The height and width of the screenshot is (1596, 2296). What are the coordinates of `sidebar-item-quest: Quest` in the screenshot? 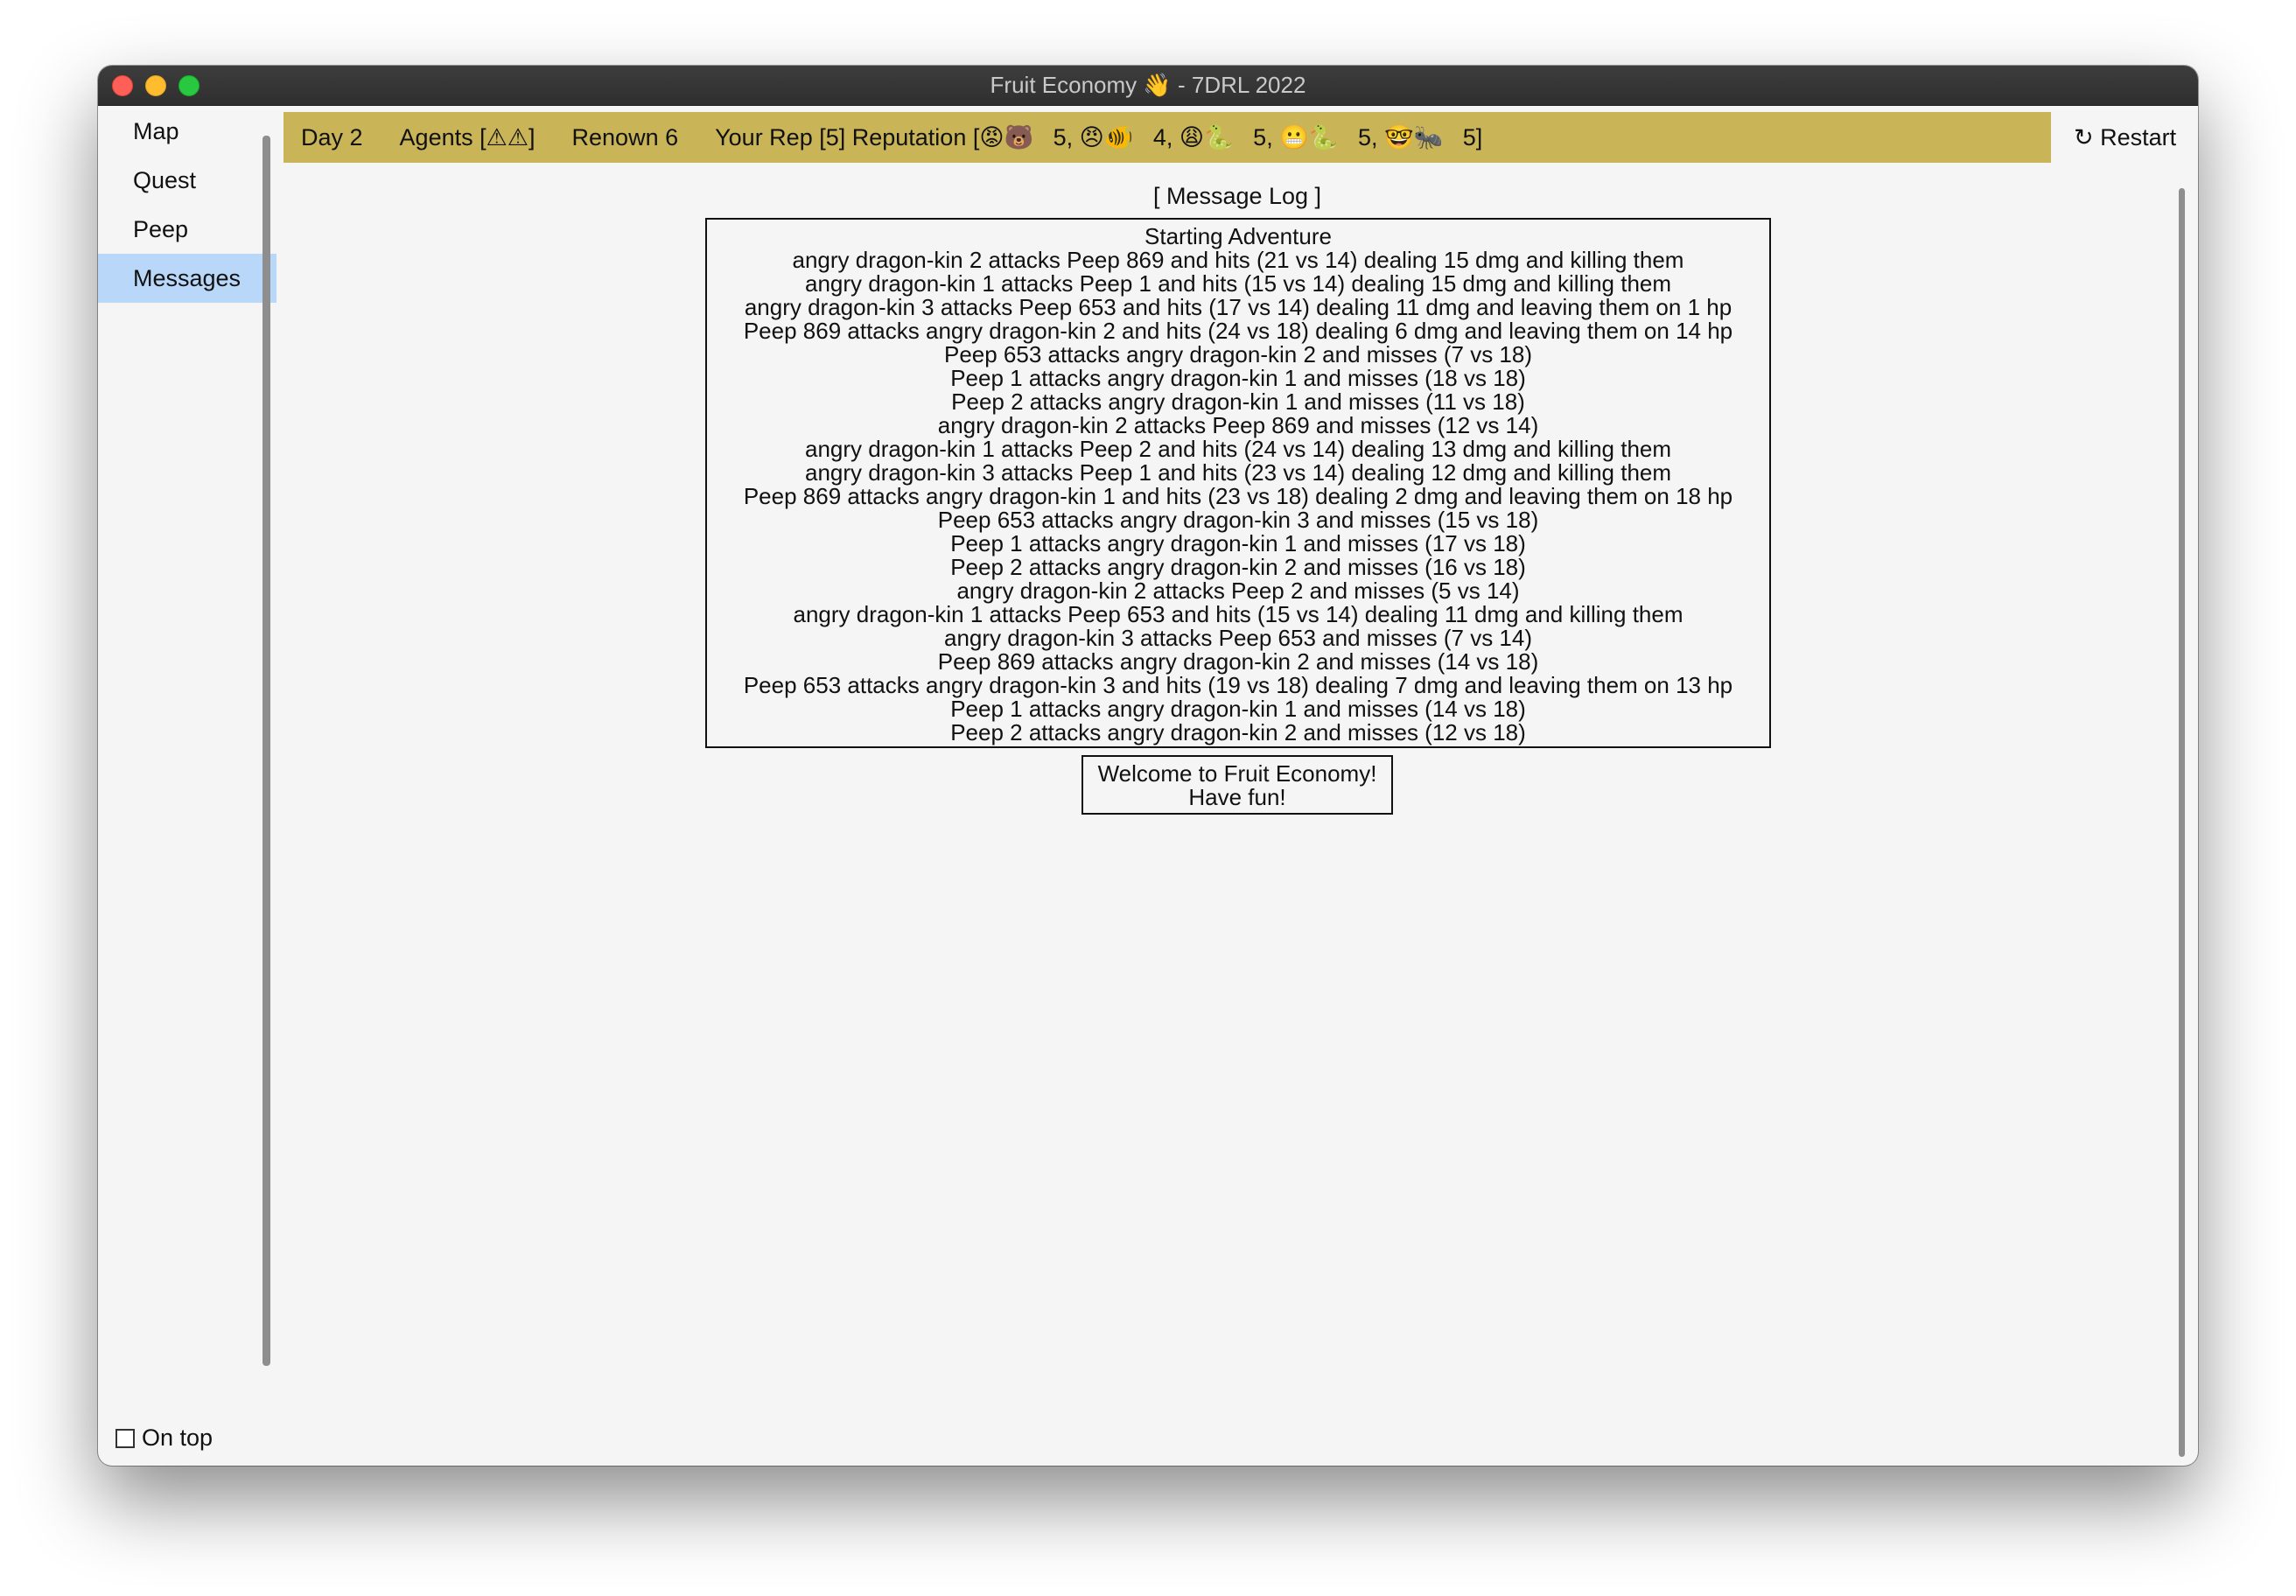 It's located at (187, 180).